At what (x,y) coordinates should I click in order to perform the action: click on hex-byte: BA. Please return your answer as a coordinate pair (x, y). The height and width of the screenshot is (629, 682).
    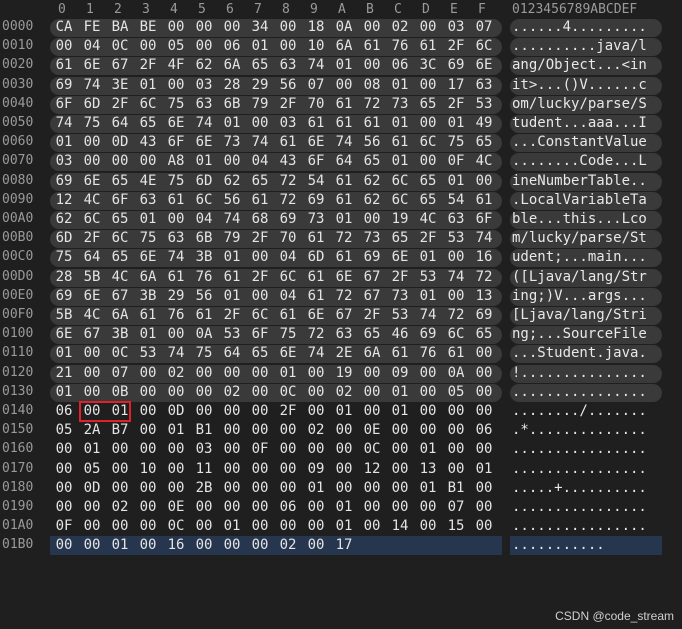
    Looking at the image, I should click on (120, 27).